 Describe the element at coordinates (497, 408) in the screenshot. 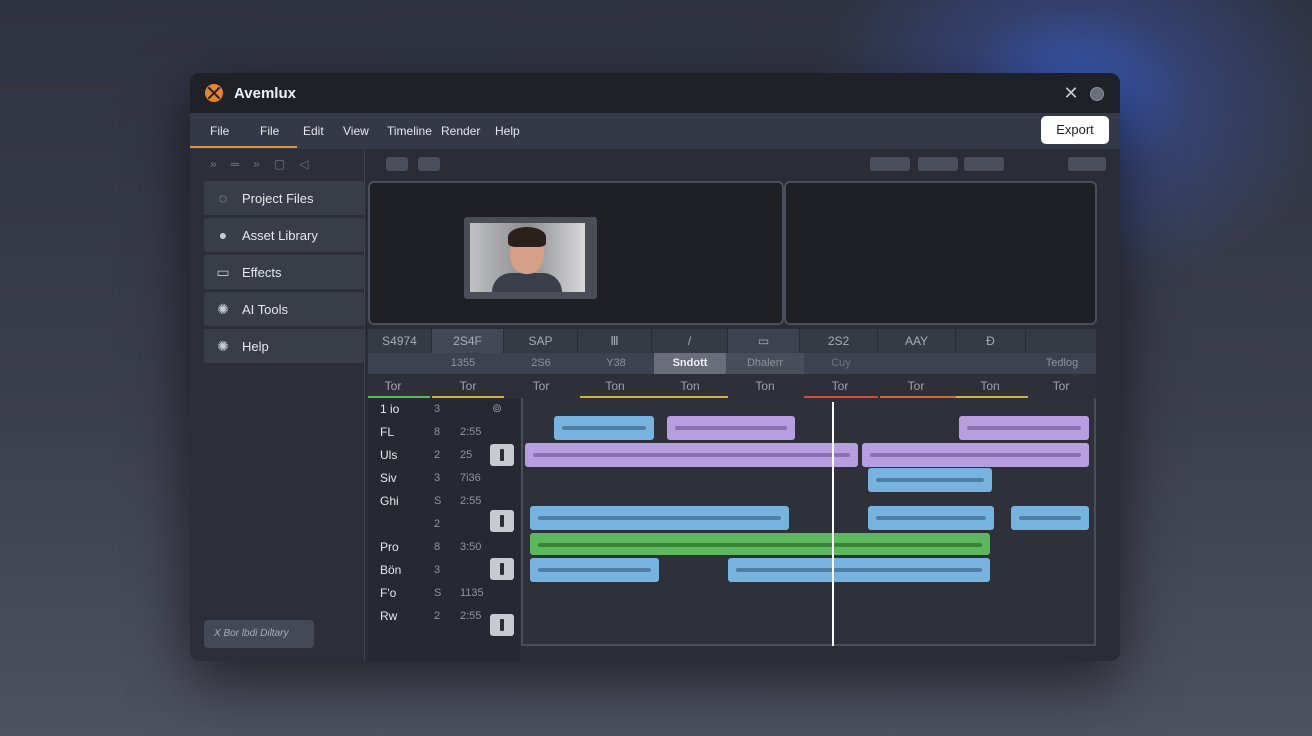

I see `link-icon: ⊚` at that location.